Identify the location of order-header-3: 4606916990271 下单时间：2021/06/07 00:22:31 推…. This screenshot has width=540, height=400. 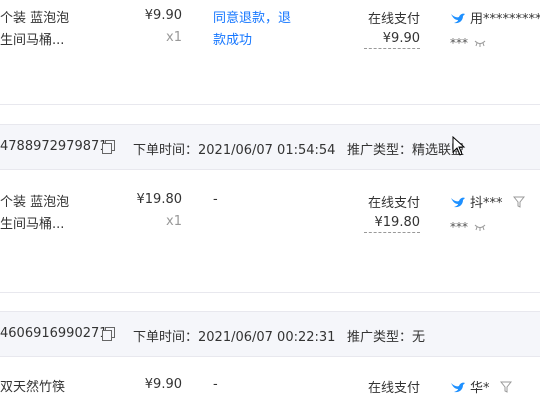
(270, 334).